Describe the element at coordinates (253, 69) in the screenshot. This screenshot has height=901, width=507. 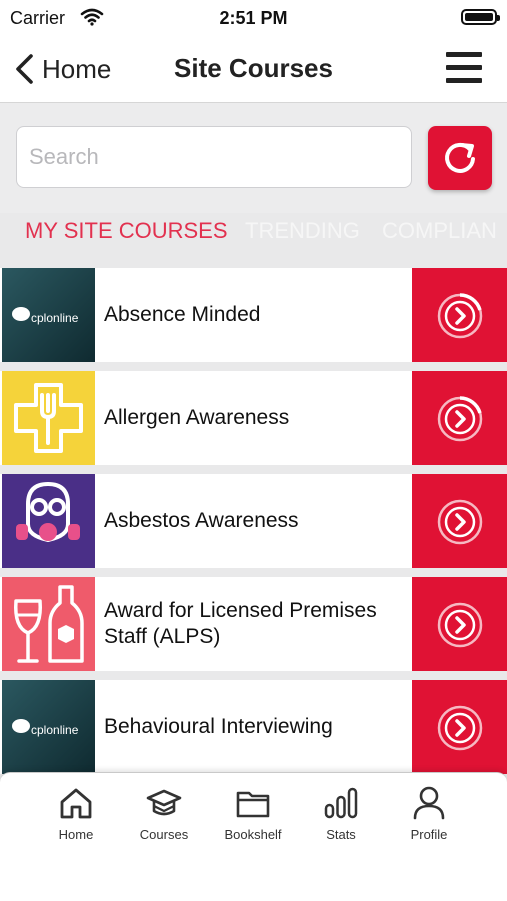
I see `navigation-bar: Home Site Courses` at that location.